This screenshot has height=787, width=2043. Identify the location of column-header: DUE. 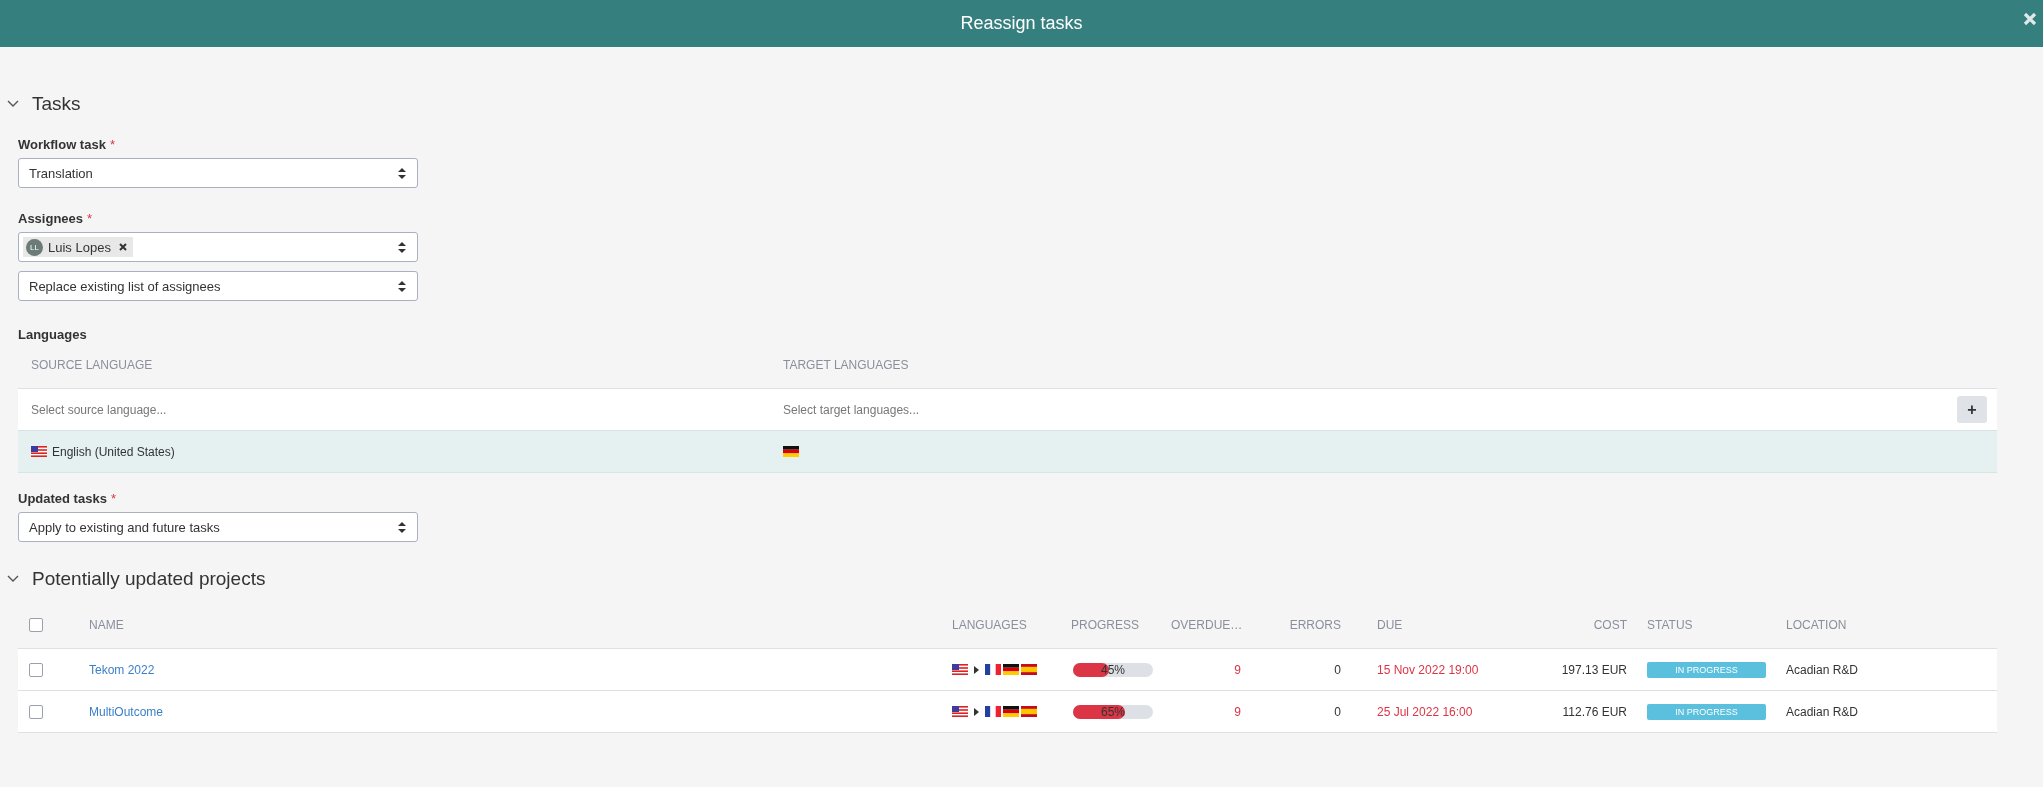
(1390, 625).